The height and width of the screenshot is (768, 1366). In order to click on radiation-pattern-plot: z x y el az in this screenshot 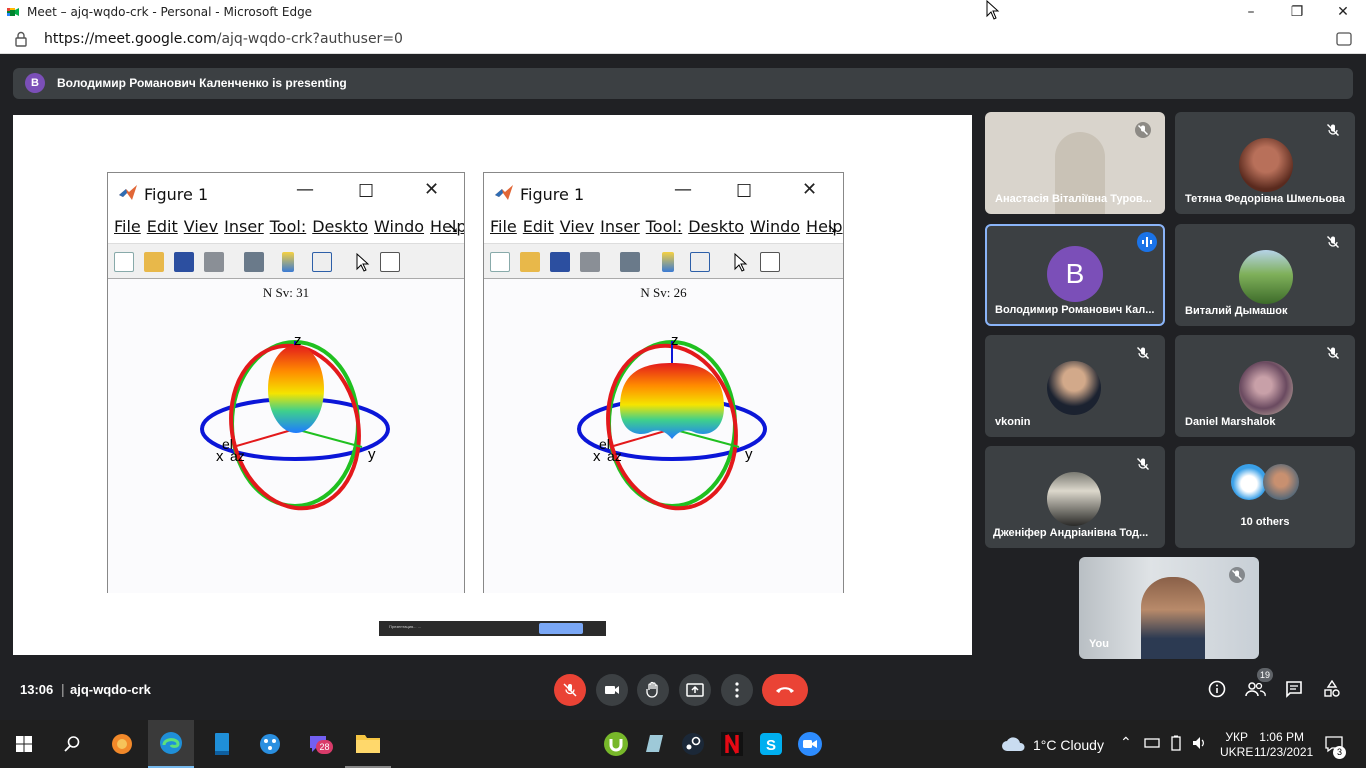, I will do `click(672, 421)`.